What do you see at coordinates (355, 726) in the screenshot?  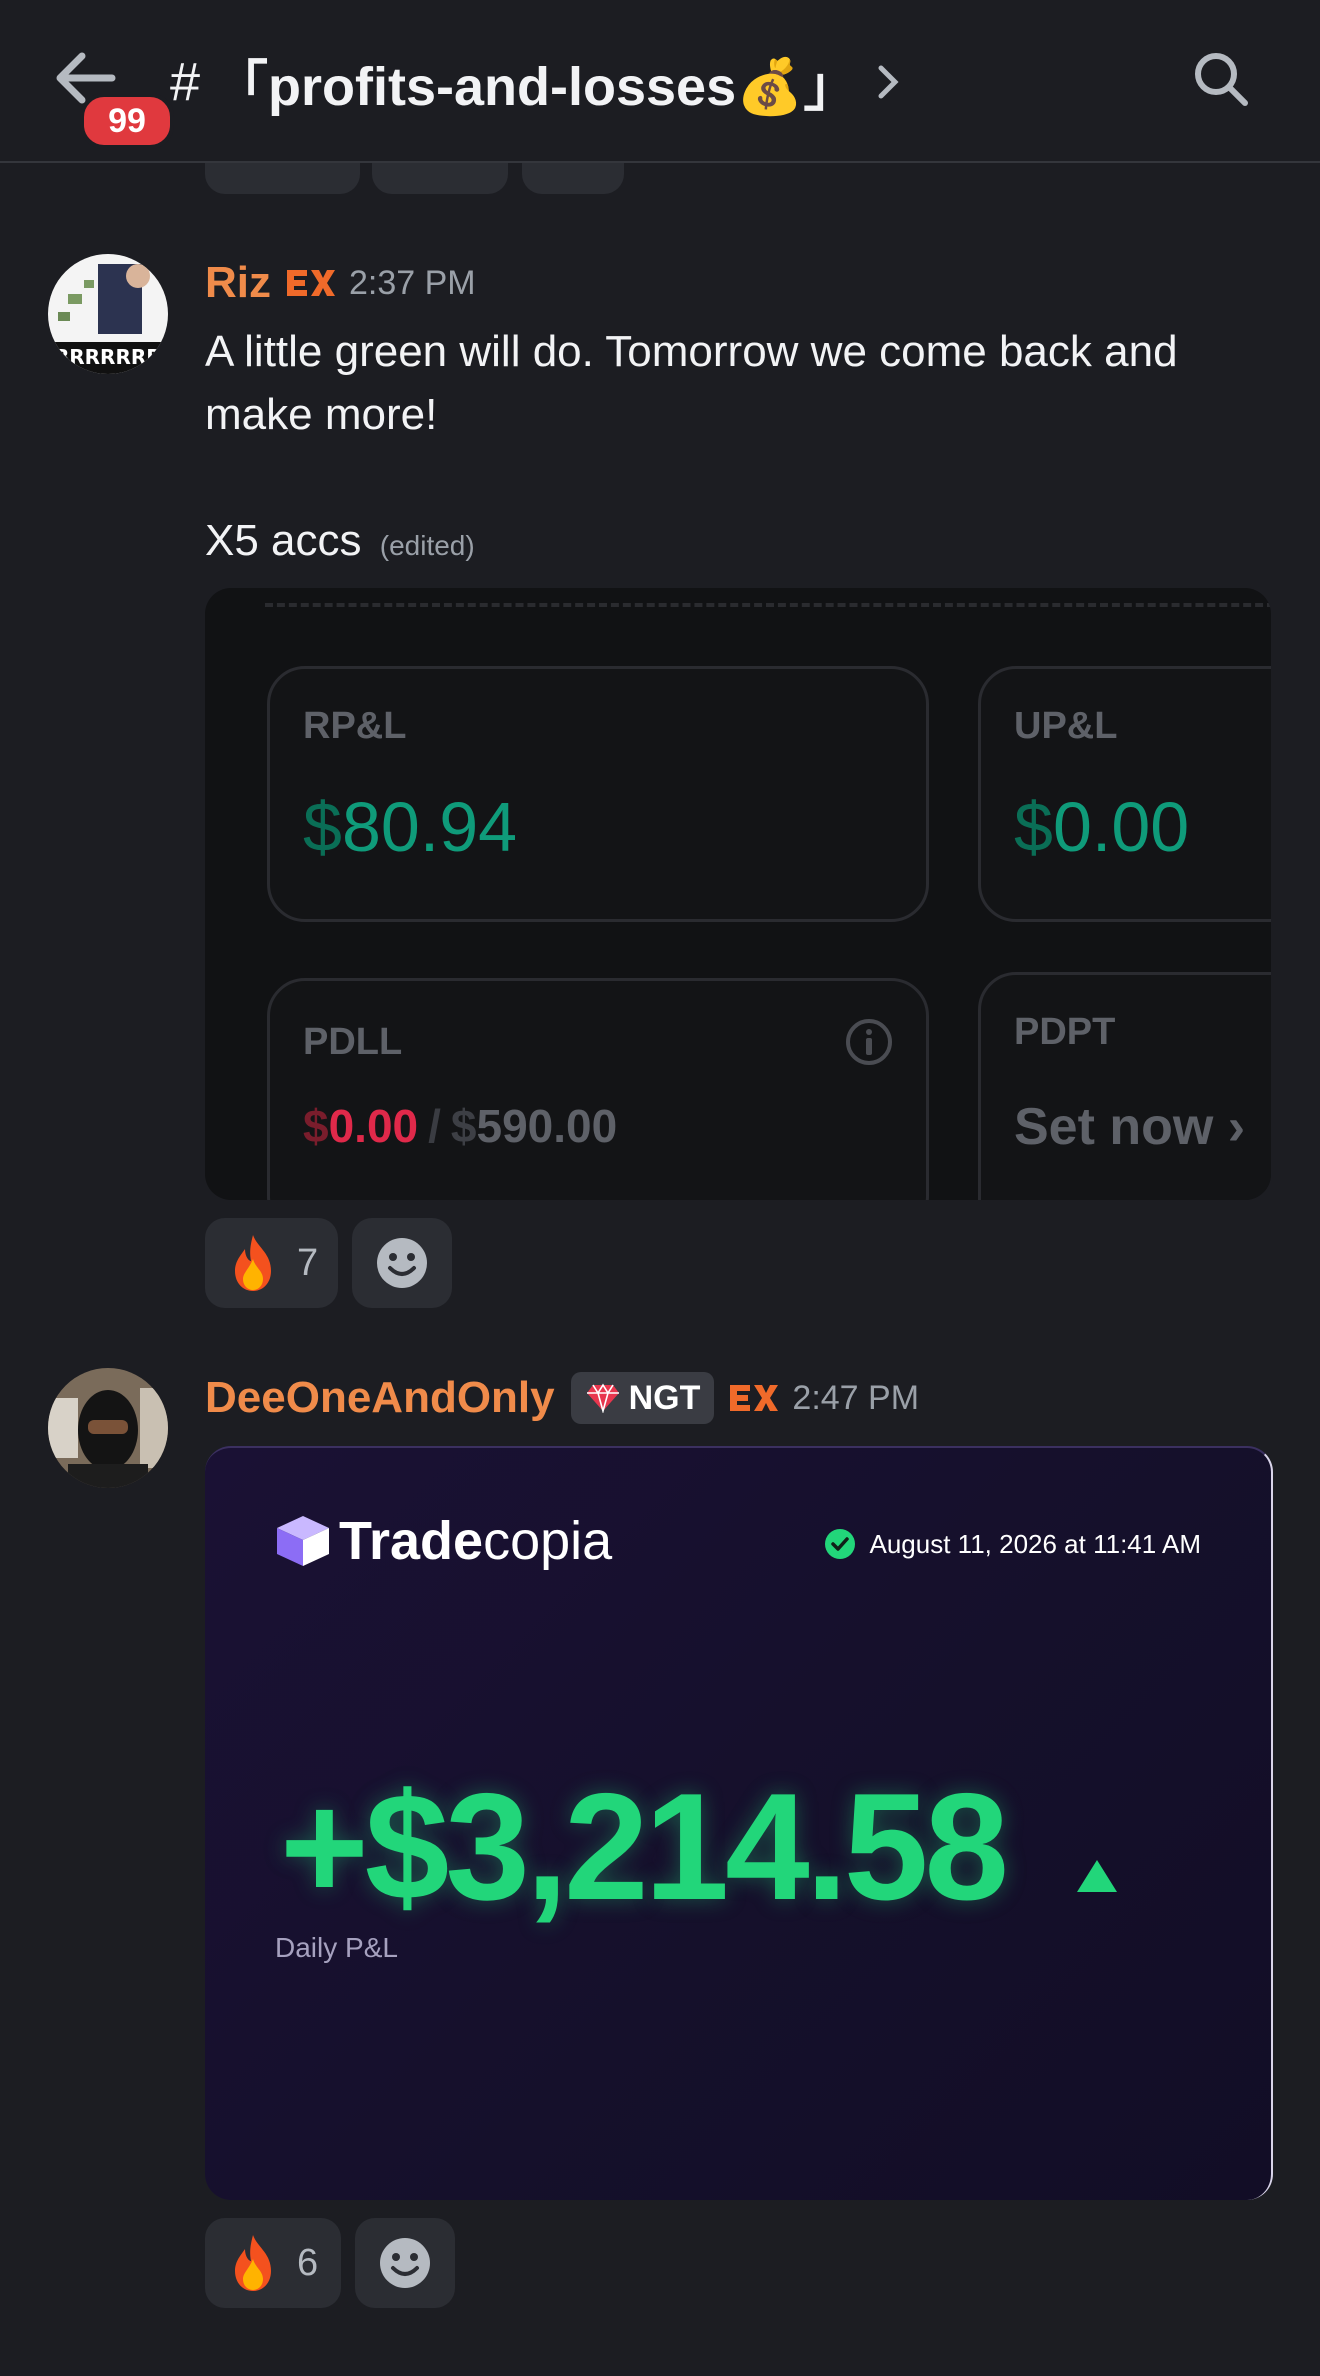 I see `rpl-label: RP&L` at bounding box center [355, 726].